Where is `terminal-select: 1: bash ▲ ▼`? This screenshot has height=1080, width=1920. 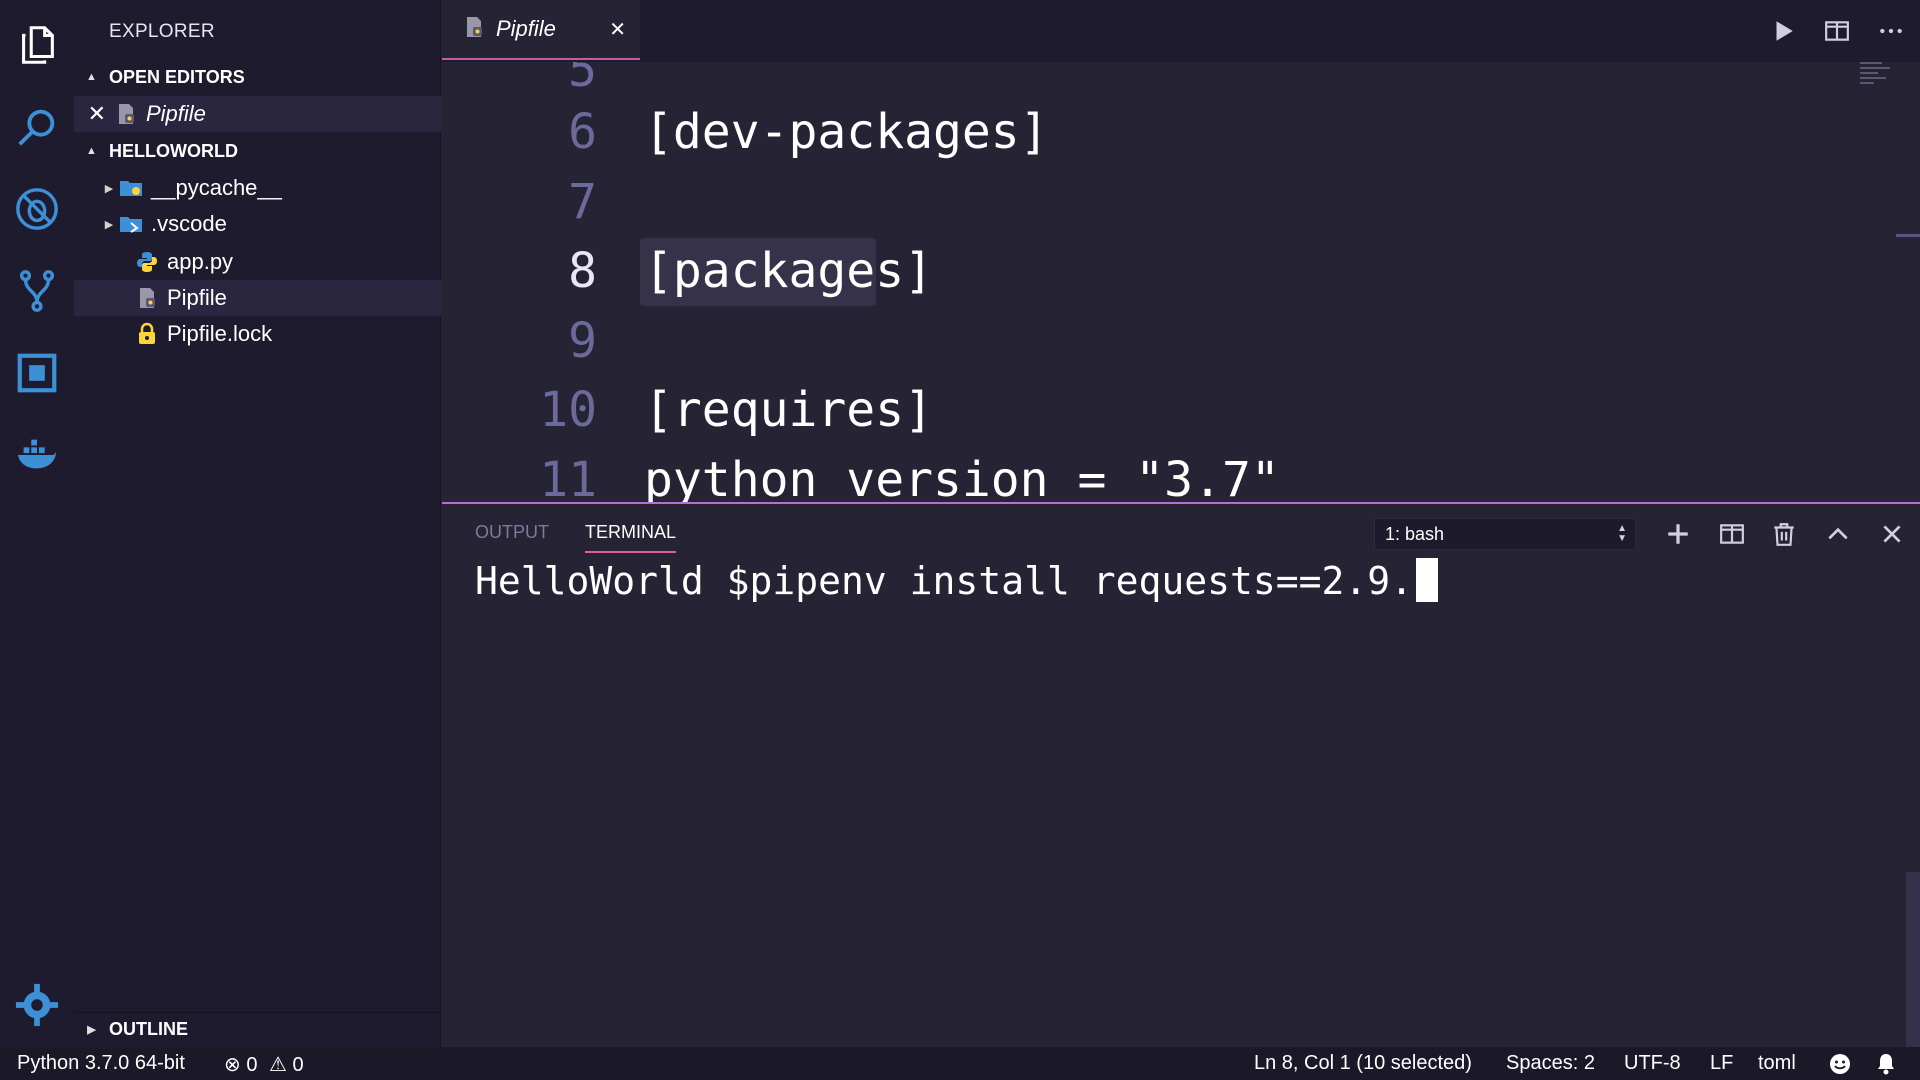 terminal-select: 1: bash ▲ ▼ is located at coordinates (1505, 534).